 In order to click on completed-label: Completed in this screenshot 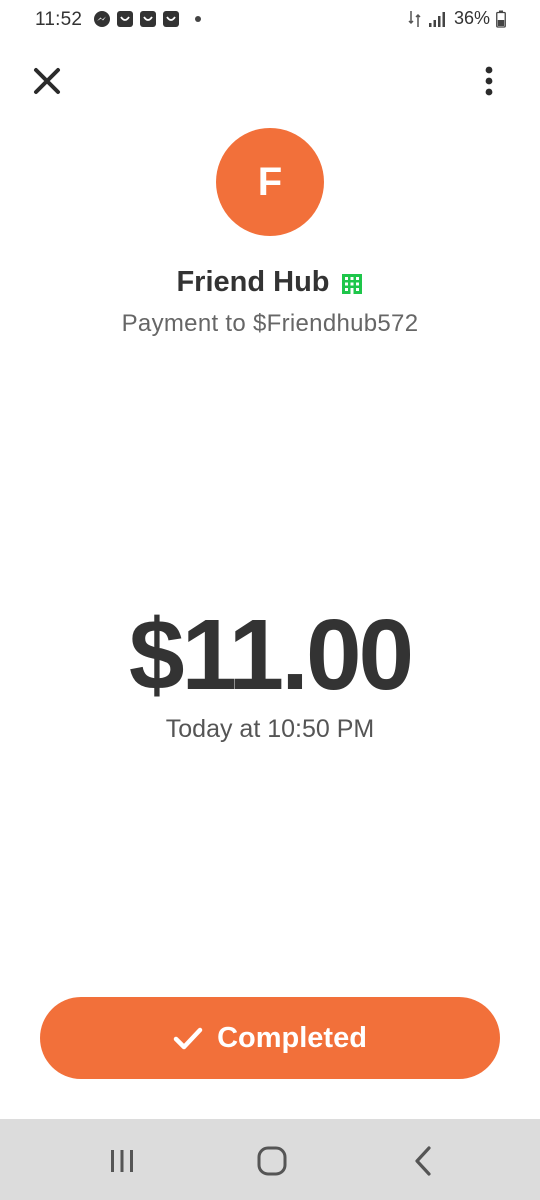, I will do `click(292, 1037)`.